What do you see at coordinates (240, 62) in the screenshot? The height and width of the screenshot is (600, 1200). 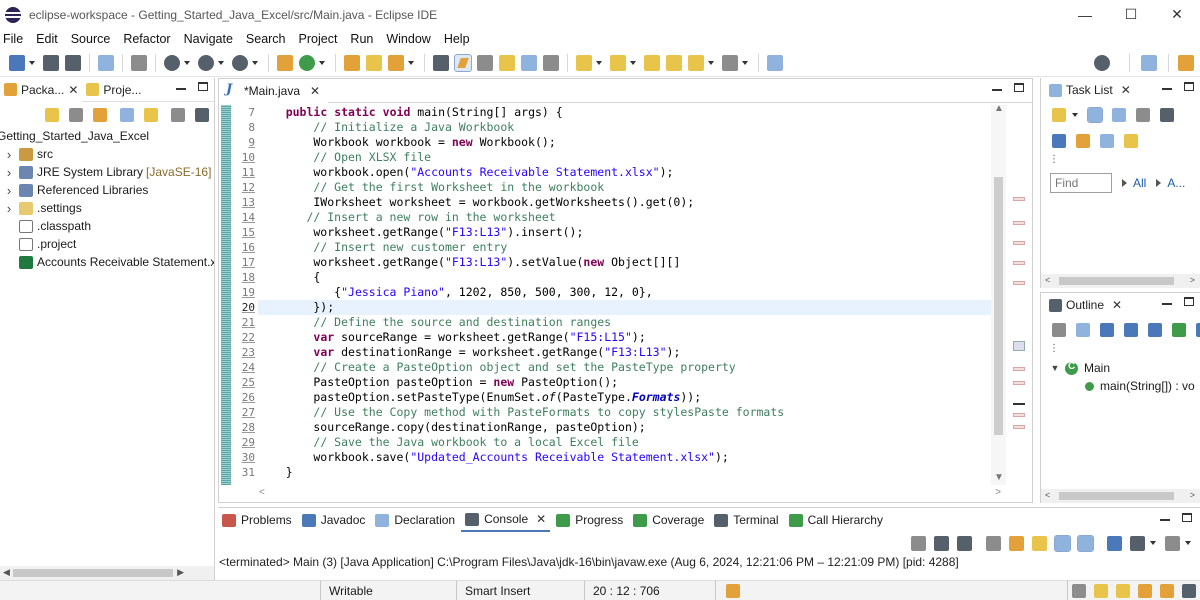 I see `run-last-tool-icon` at bounding box center [240, 62].